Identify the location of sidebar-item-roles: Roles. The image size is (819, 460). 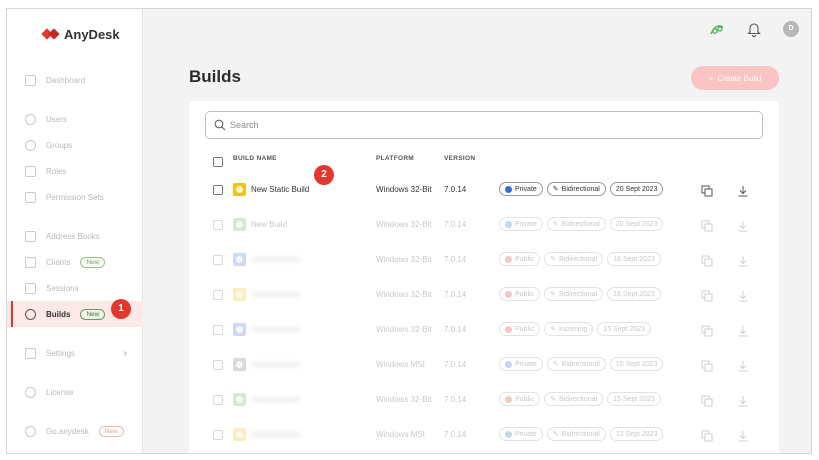
(75, 171).